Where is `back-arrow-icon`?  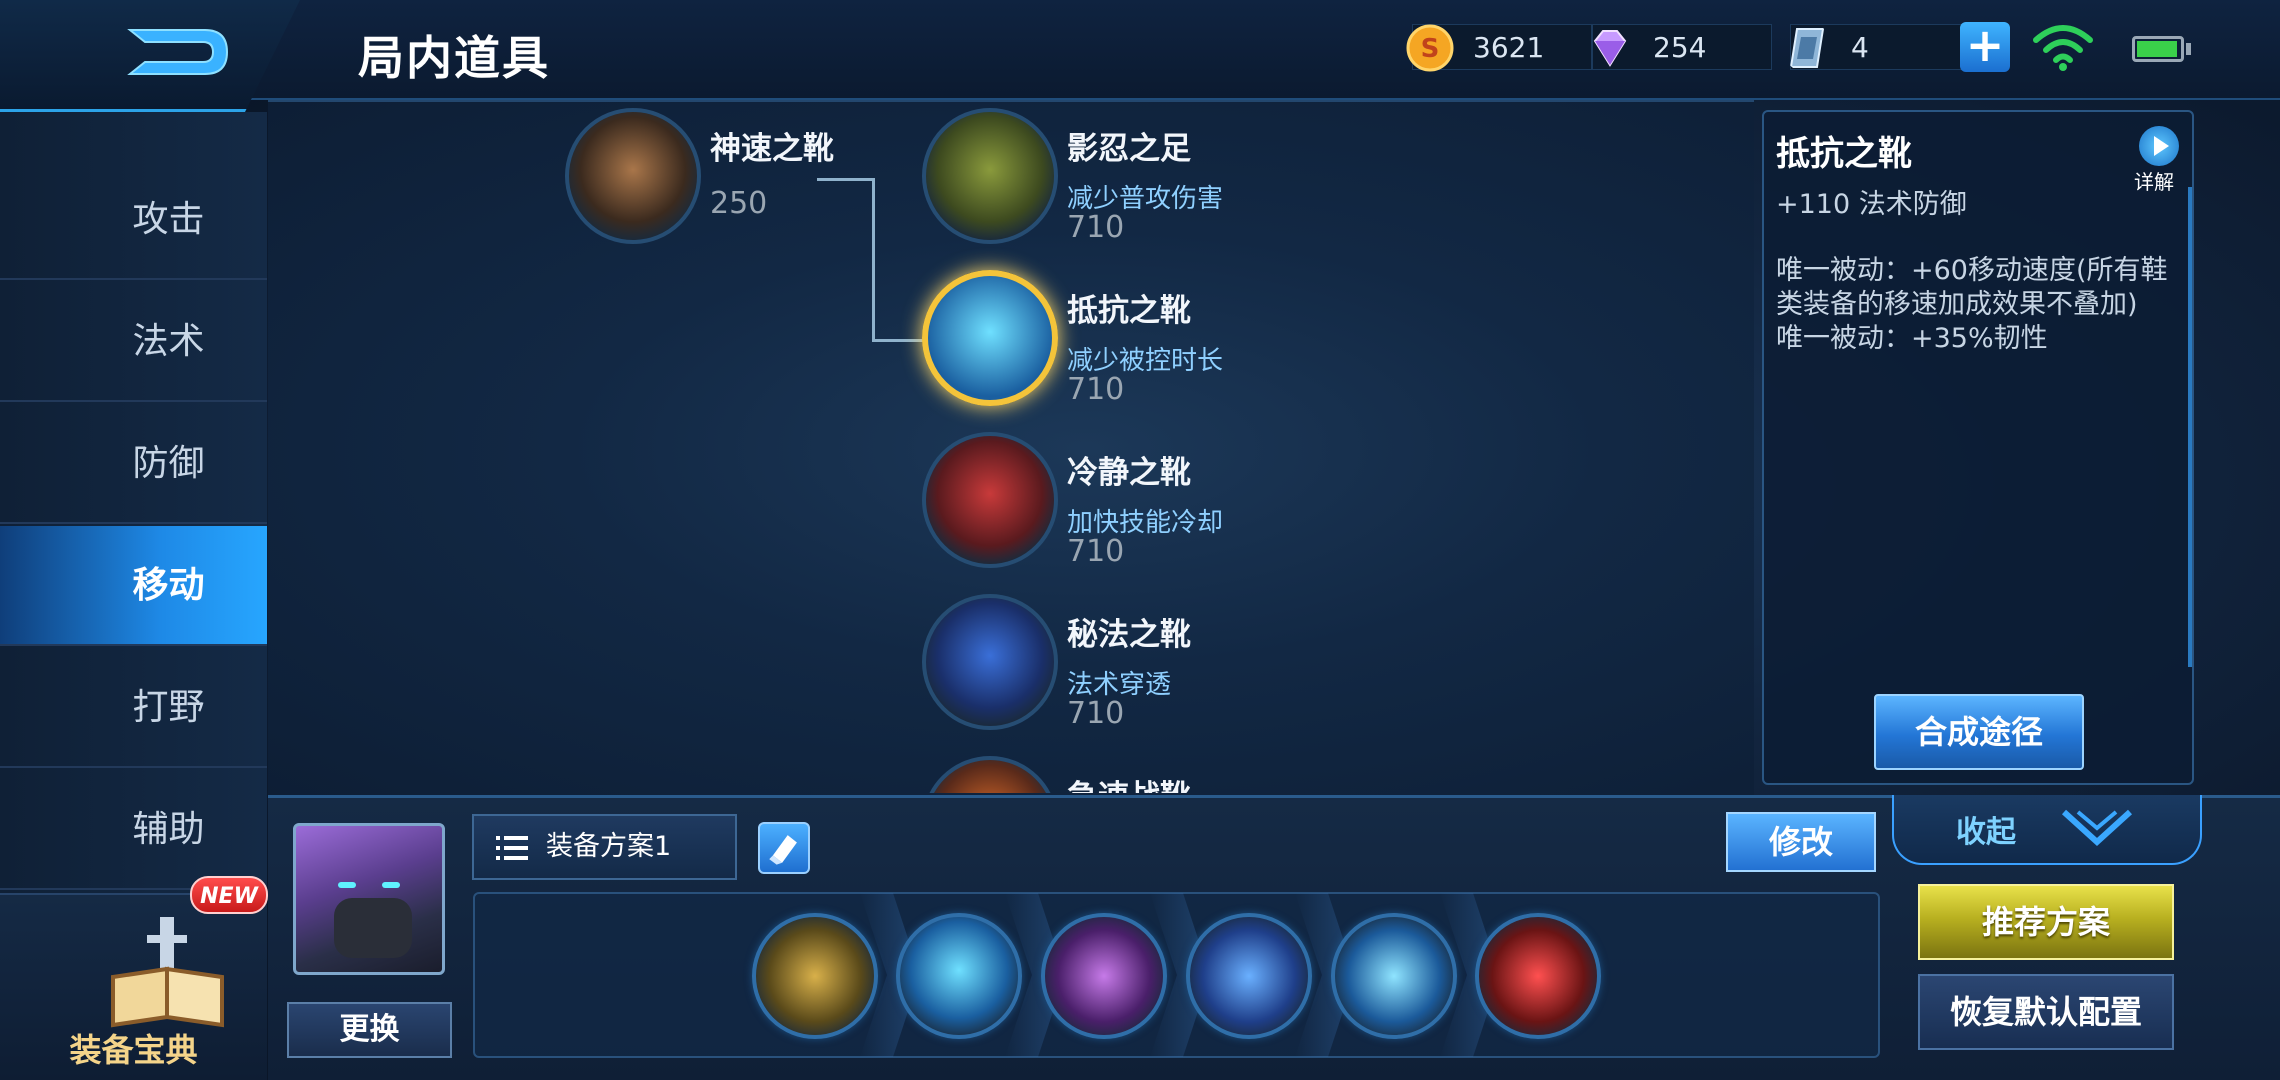 back-arrow-icon is located at coordinates (178, 52).